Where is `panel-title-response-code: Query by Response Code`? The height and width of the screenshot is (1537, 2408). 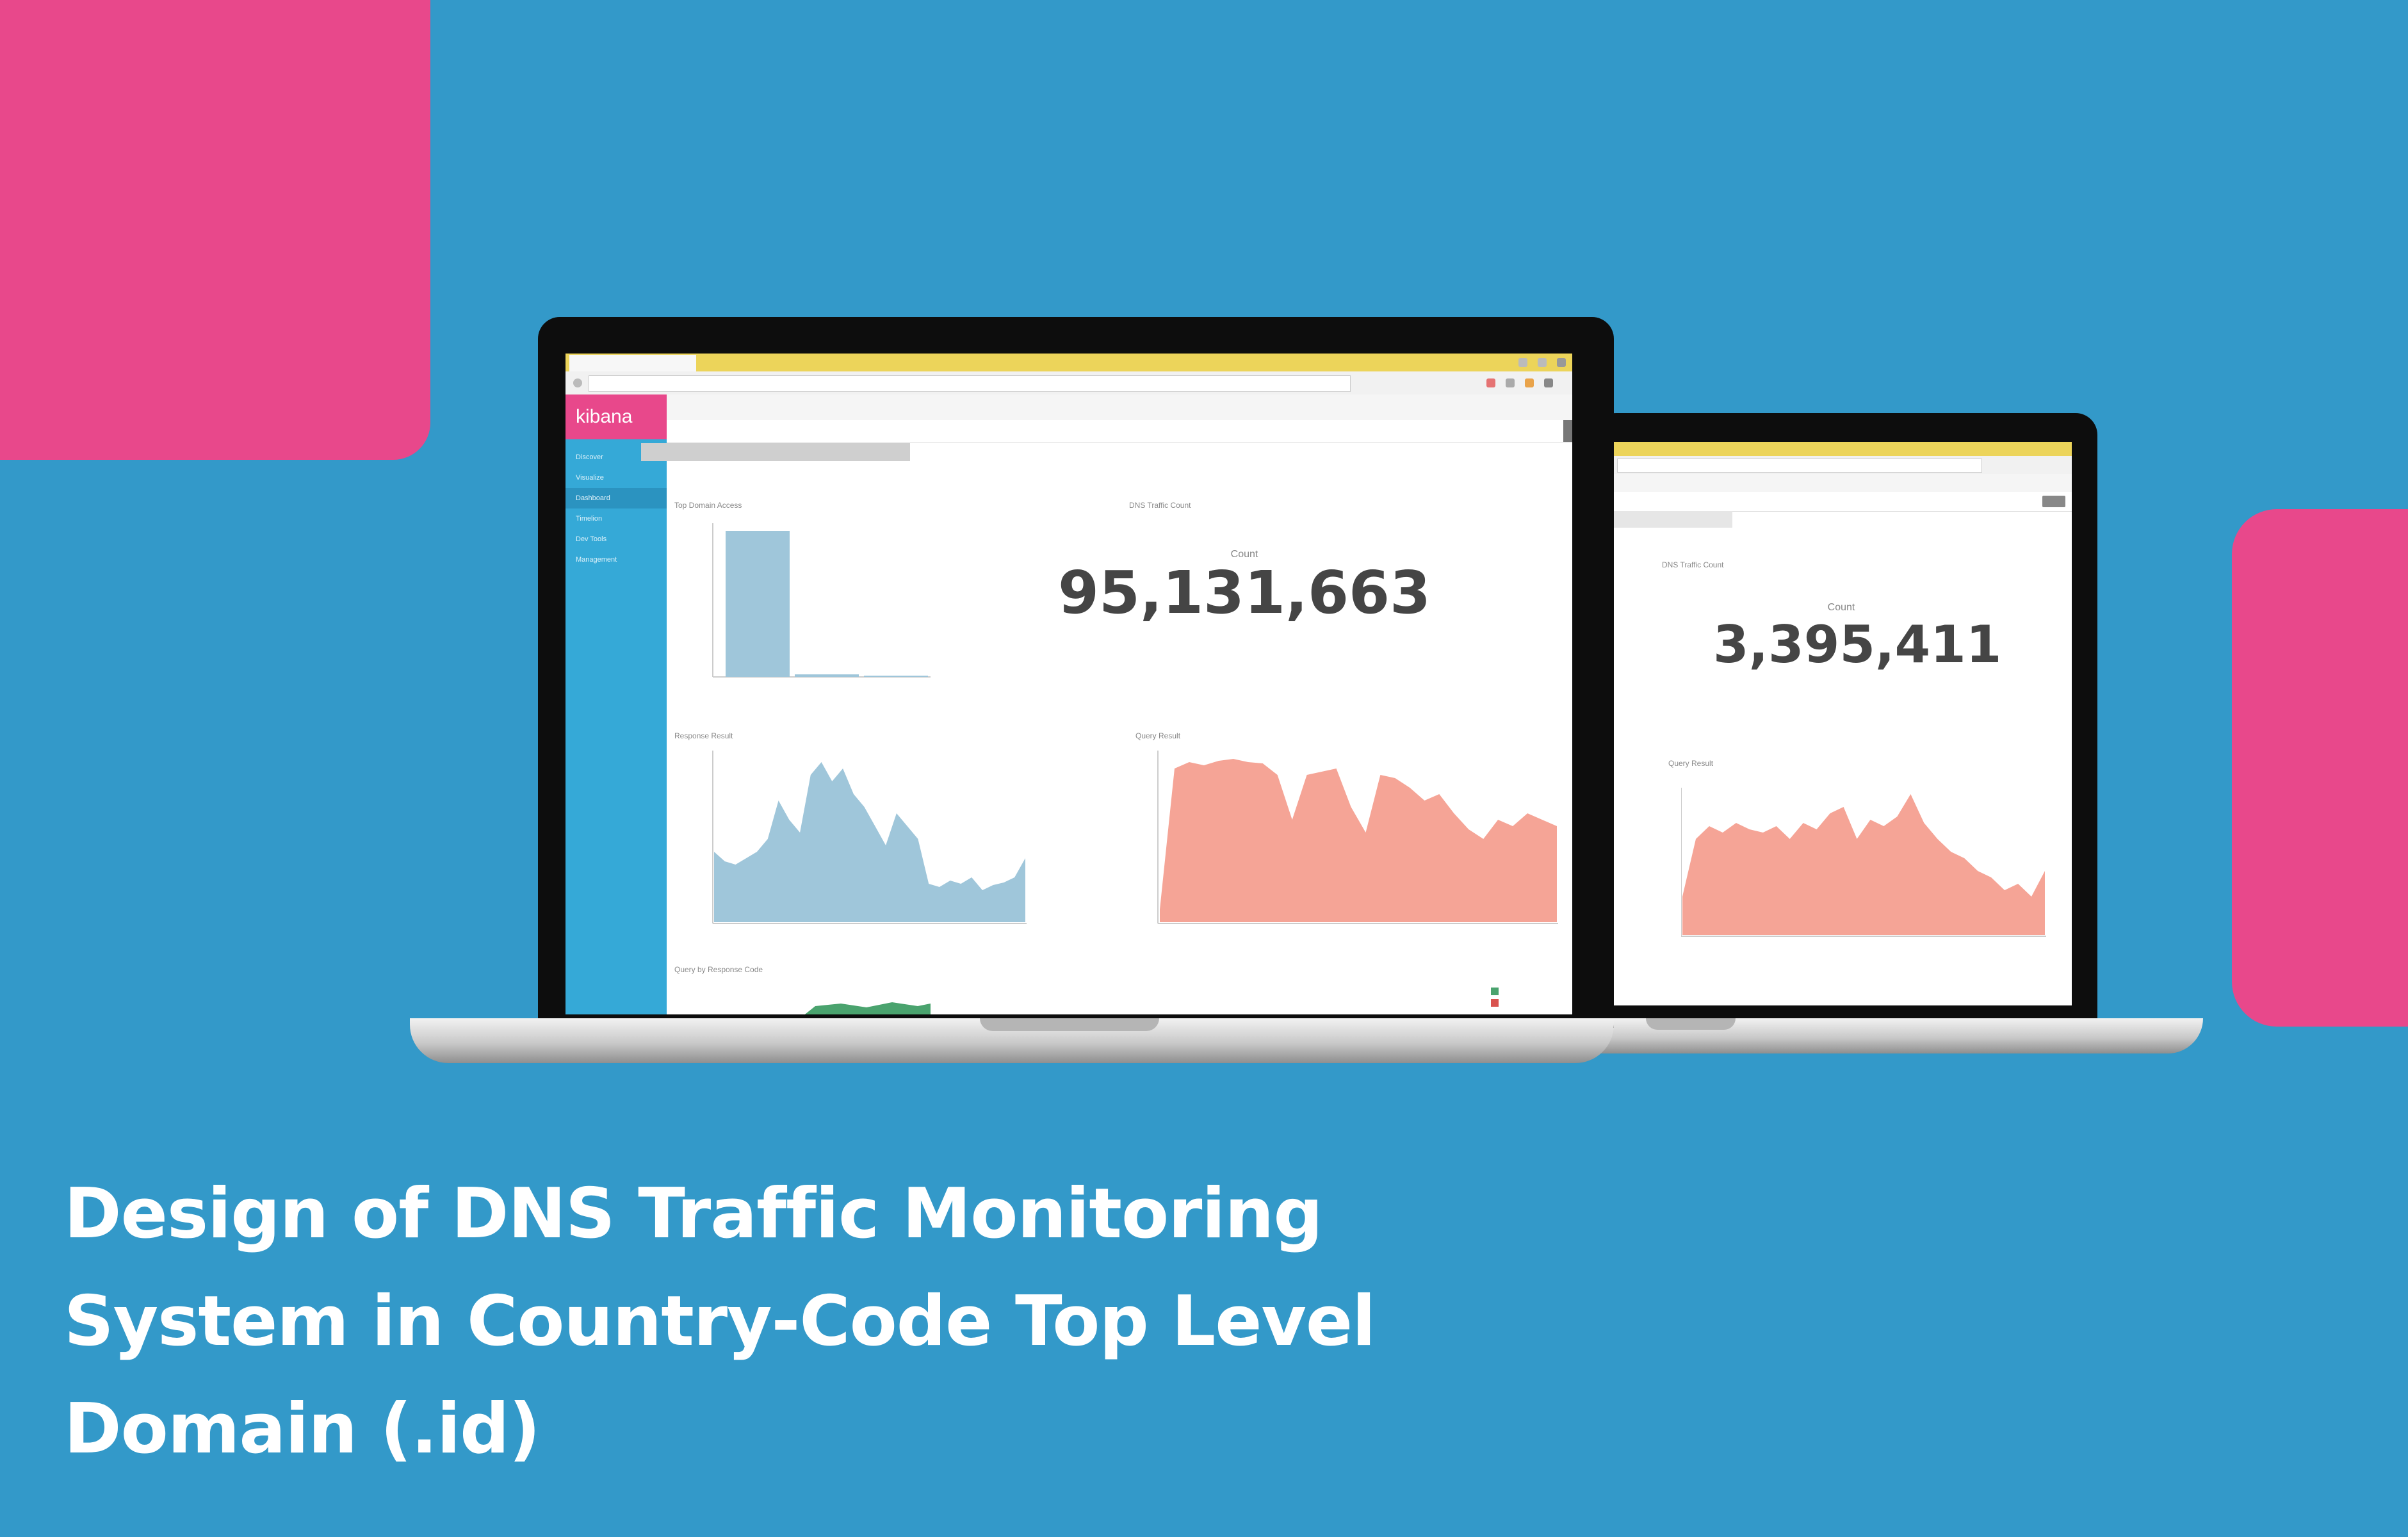
panel-title-response-code: Query by Response Code is located at coordinates (718, 969).